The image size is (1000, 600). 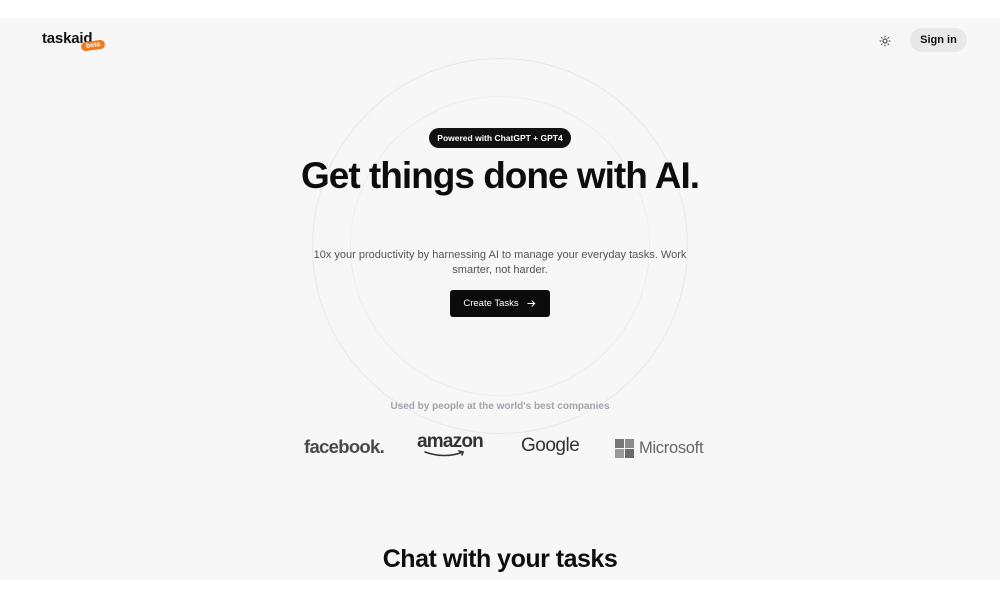 I want to click on powered-badge-label: Powered with ChatGPT + GPT4, so click(x=500, y=138).